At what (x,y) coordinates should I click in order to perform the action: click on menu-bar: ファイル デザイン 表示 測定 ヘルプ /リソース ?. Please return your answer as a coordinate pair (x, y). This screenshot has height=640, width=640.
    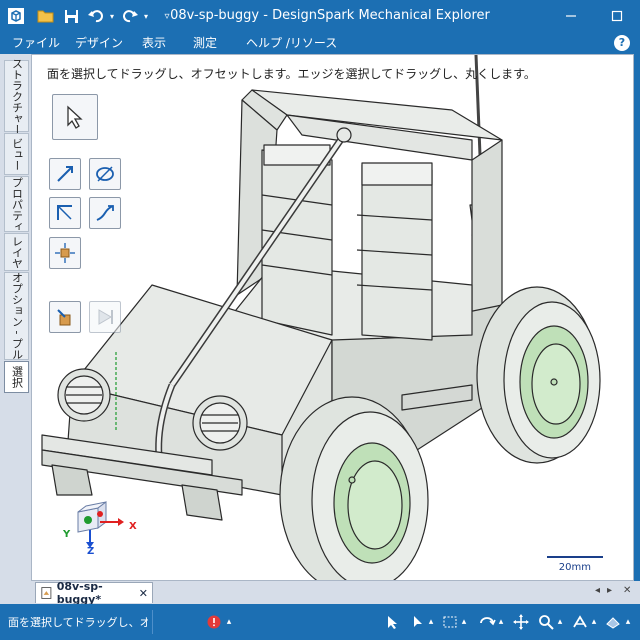
    Looking at the image, I should click on (320, 43).